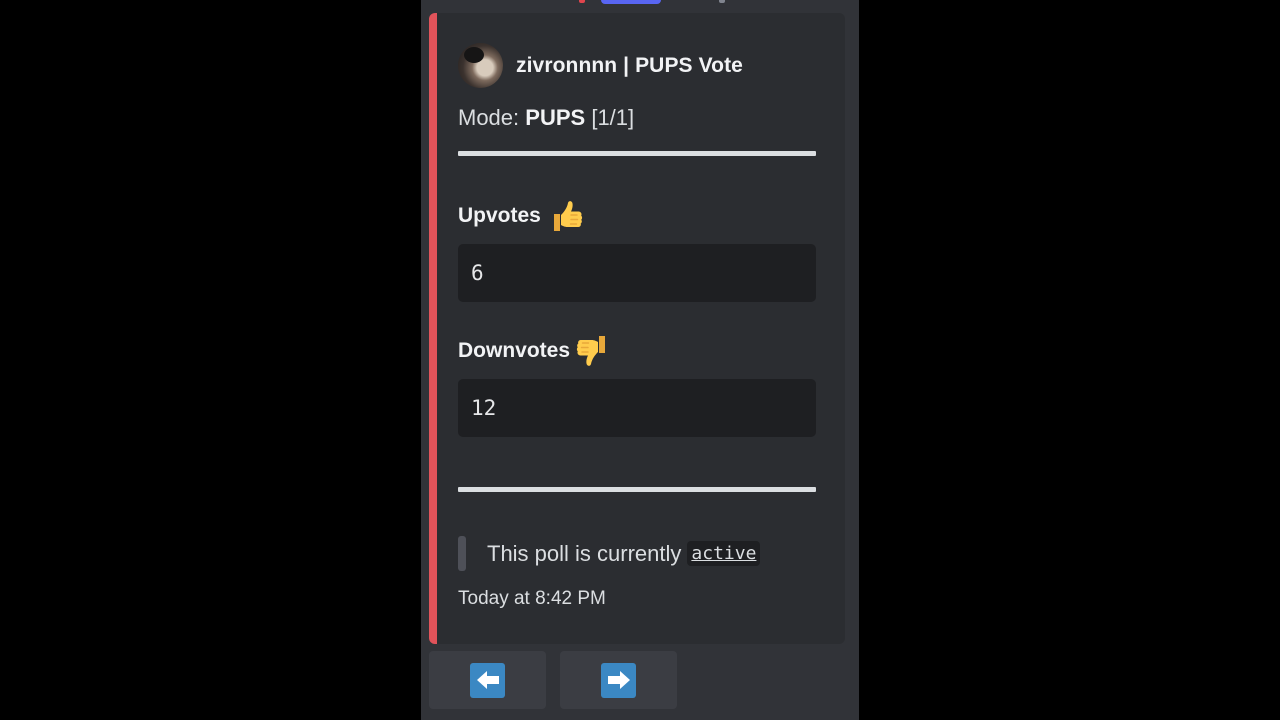  I want to click on downvotes-label: Downvotes, so click(514, 350).